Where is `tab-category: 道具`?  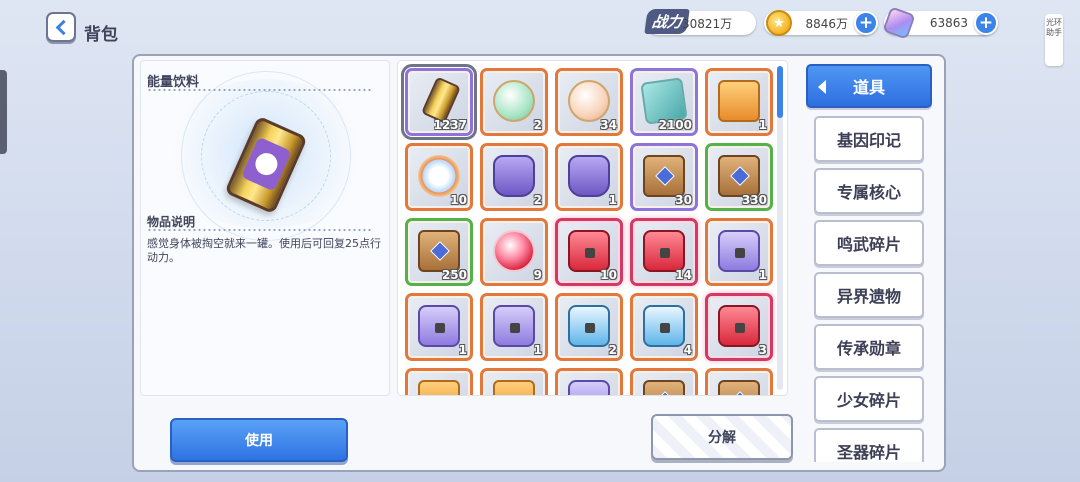 tab-category: 道具 is located at coordinates (869, 86).